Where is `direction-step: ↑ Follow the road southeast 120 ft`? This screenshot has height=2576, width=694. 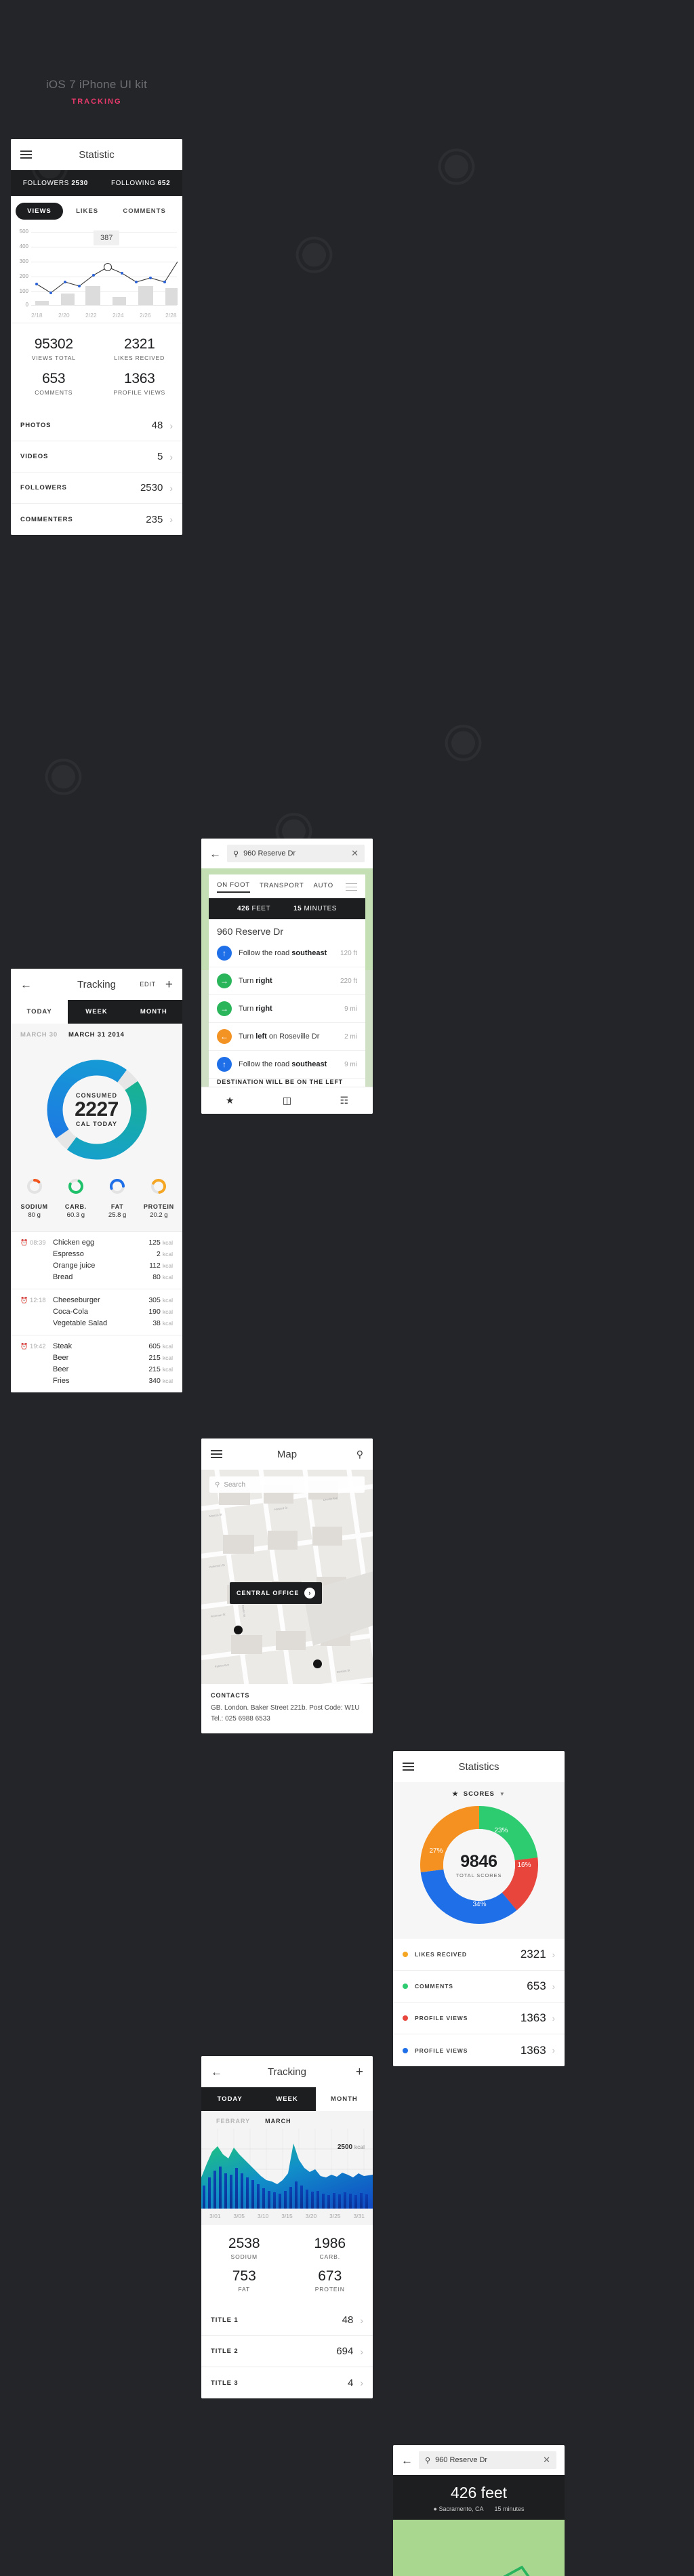 direction-step: ↑ Follow the road southeast 120 ft is located at coordinates (287, 953).